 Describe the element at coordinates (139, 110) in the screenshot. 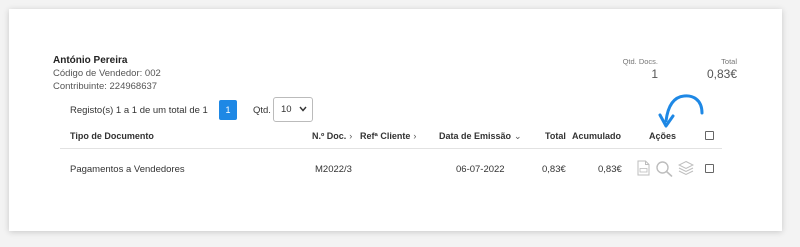

I see `records-info: Registo(s) 1 a 1 de um total de 1` at that location.